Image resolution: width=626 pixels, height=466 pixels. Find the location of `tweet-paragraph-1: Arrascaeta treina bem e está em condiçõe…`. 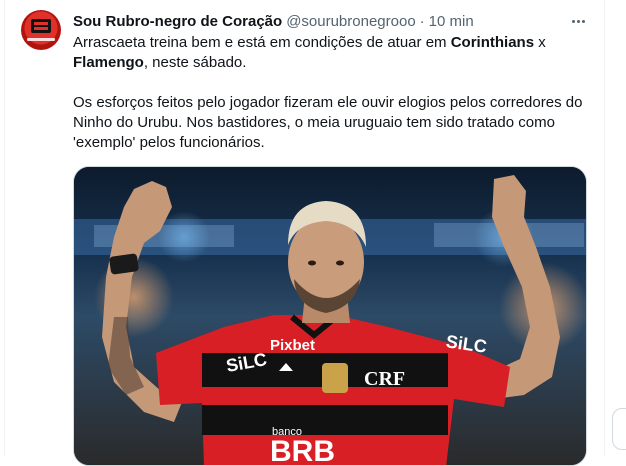

tweet-paragraph-1: Arrascaeta treina bem e está em condiçõe… is located at coordinates (309, 52).